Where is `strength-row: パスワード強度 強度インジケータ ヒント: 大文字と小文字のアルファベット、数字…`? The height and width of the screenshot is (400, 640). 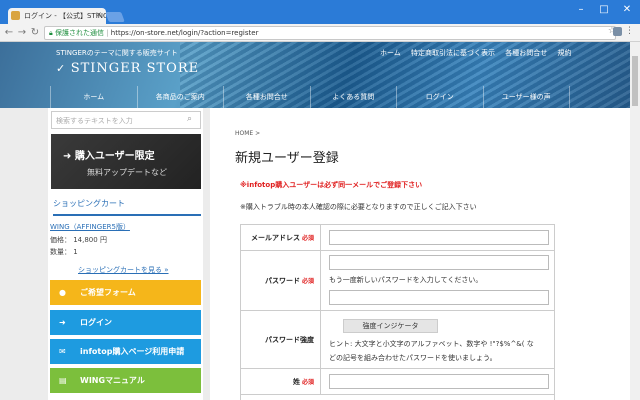
strength-row: パスワード強度 強度インジケータ ヒント: 大文字と小文字のアルファベット、数字… is located at coordinates (397, 340).